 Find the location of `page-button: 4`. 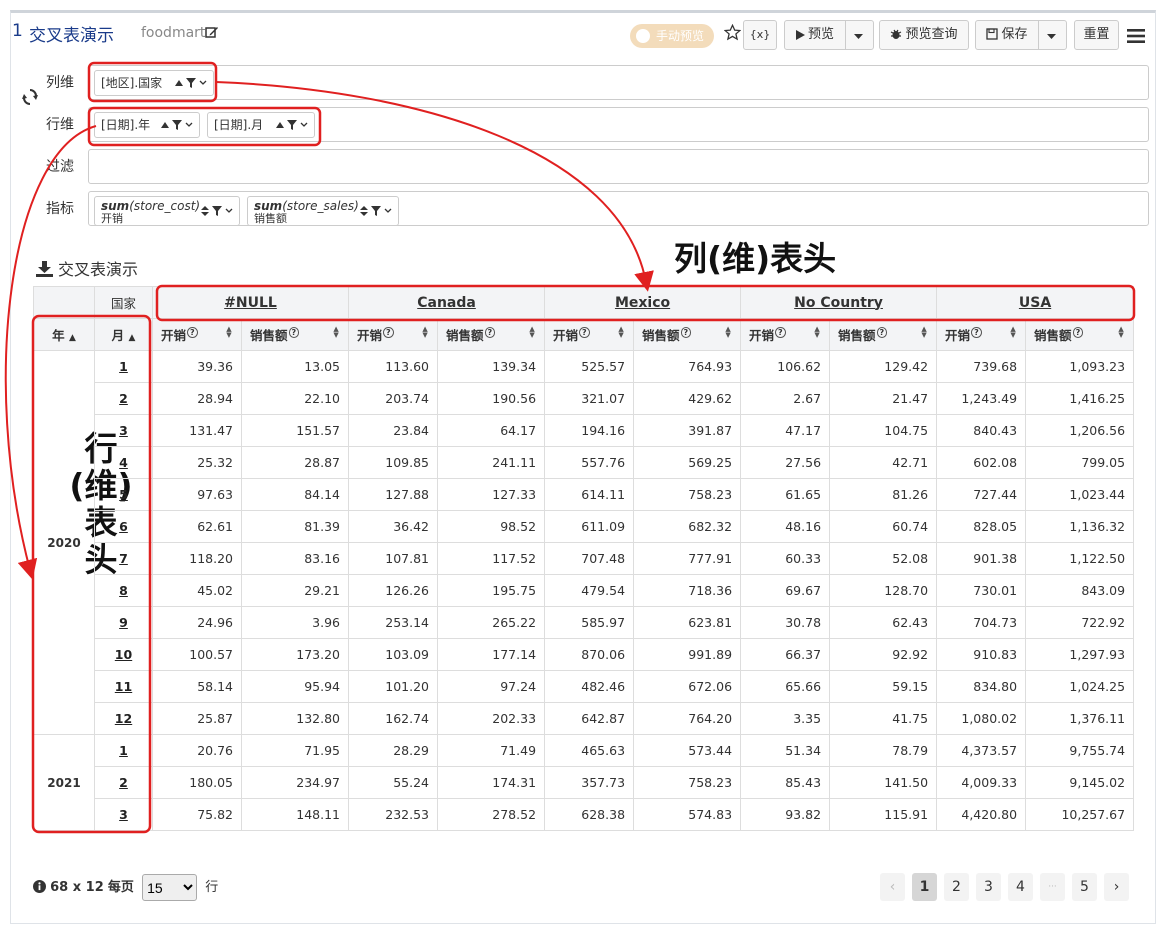

page-button: 4 is located at coordinates (1020, 887).